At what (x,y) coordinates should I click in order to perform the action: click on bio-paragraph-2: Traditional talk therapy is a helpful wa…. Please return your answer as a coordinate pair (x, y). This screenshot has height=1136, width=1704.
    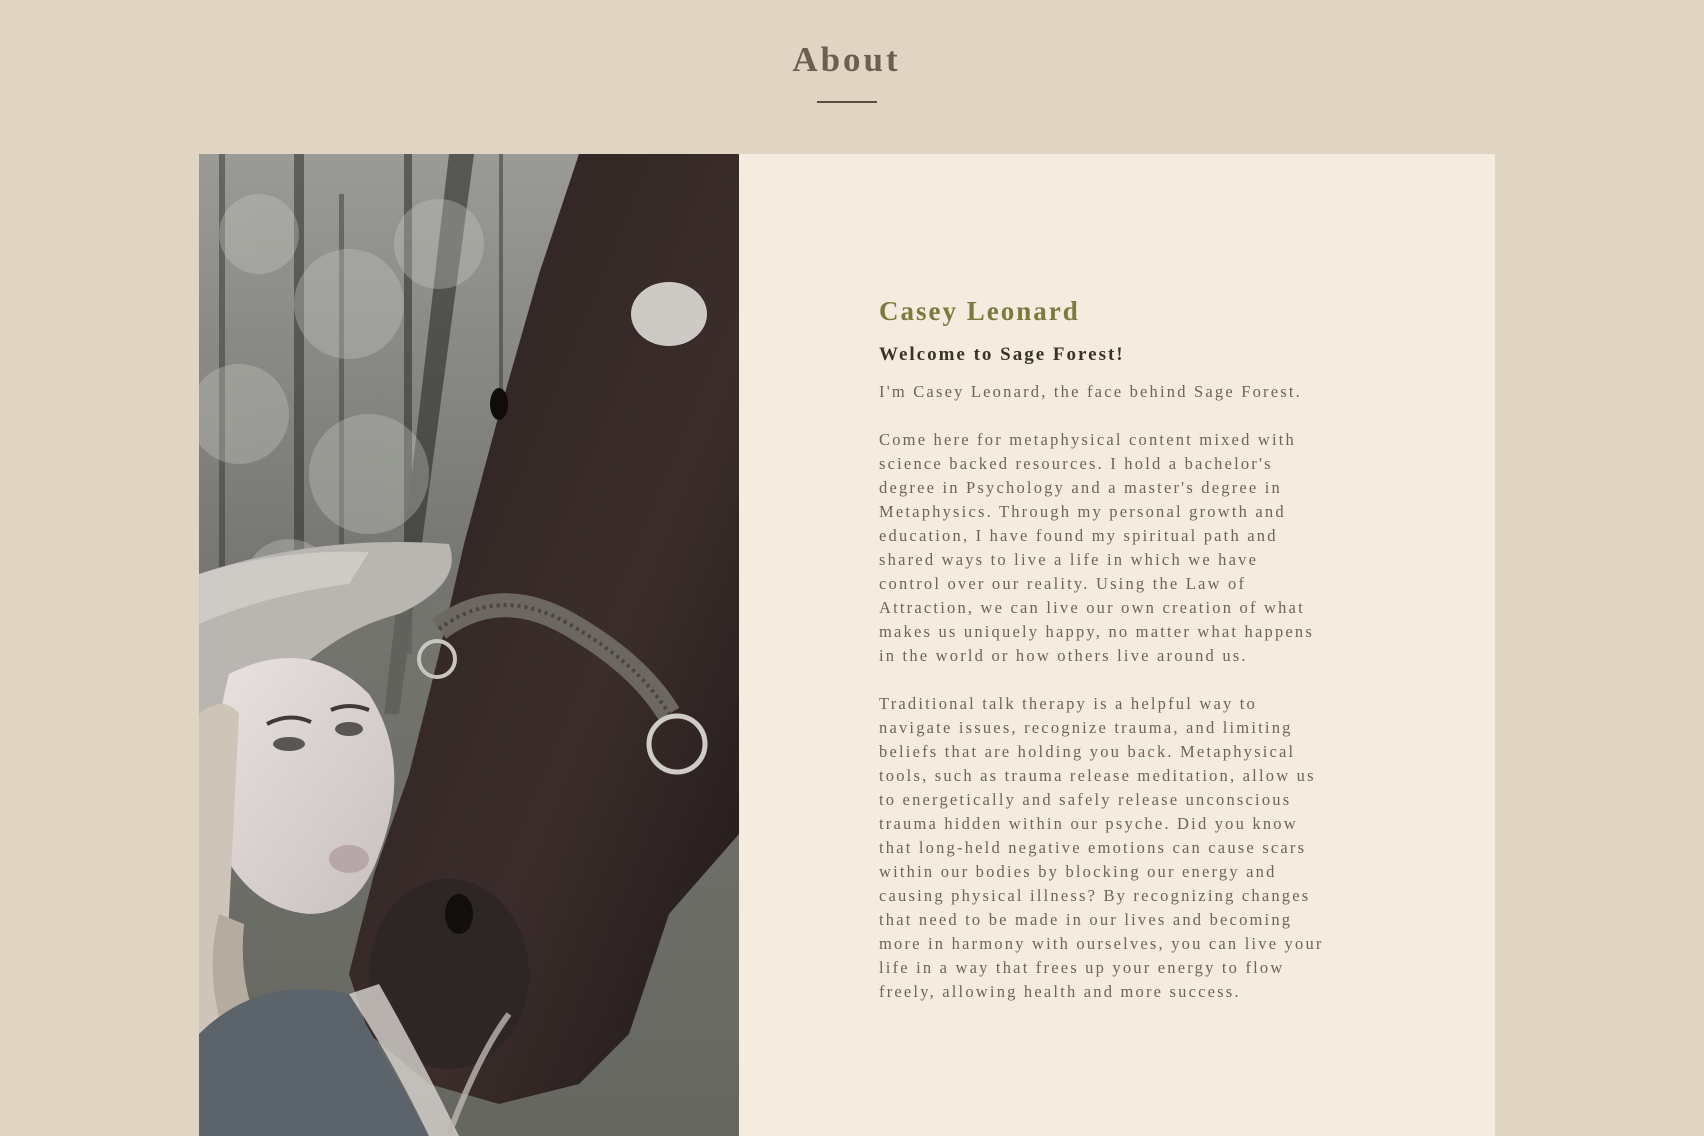
    Looking at the image, I should click on (1101, 847).